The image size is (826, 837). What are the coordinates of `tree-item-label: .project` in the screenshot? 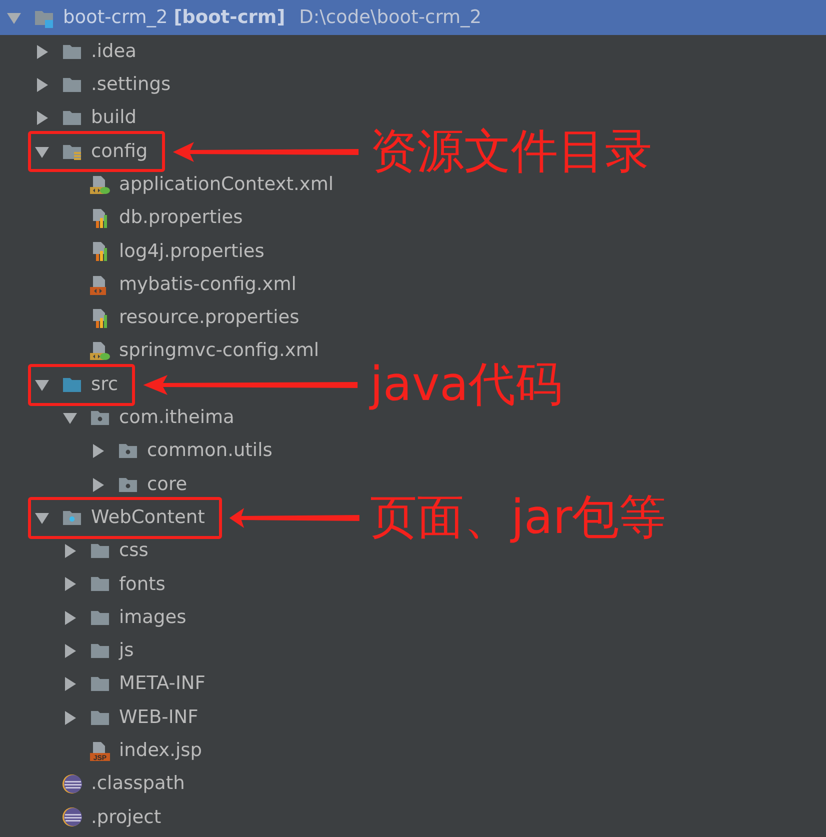 It's located at (126, 818).